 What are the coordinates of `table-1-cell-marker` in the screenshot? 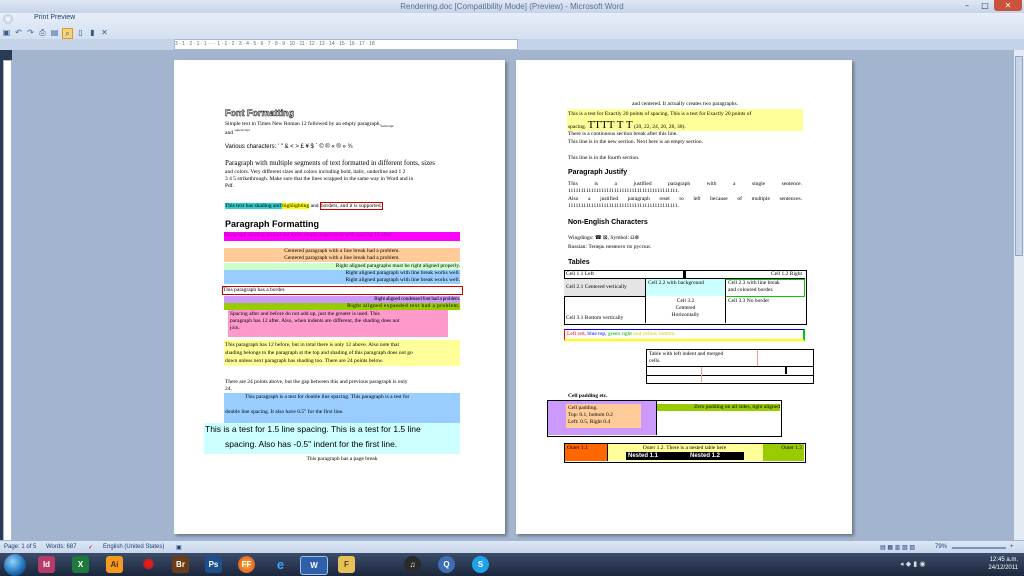 It's located at (684, 274).